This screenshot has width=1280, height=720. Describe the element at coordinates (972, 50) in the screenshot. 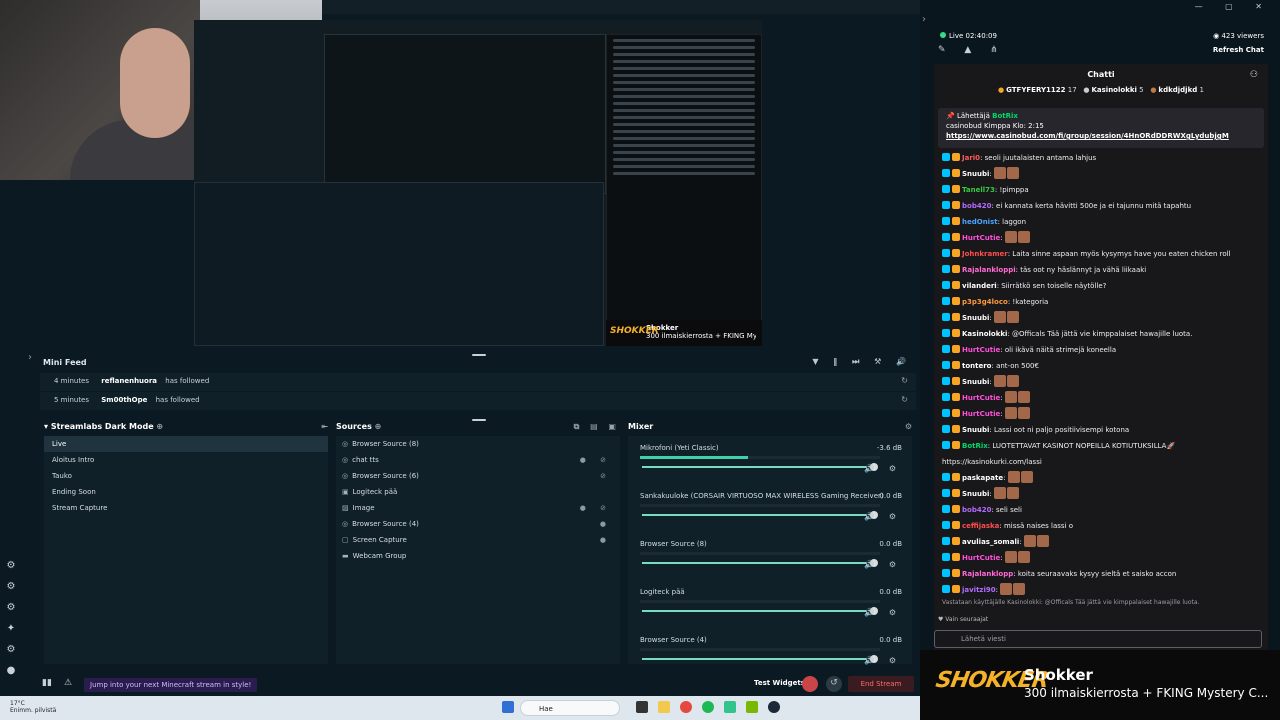

I see `chat-tools-icons: ✎ ▲ ⋔` at that location.